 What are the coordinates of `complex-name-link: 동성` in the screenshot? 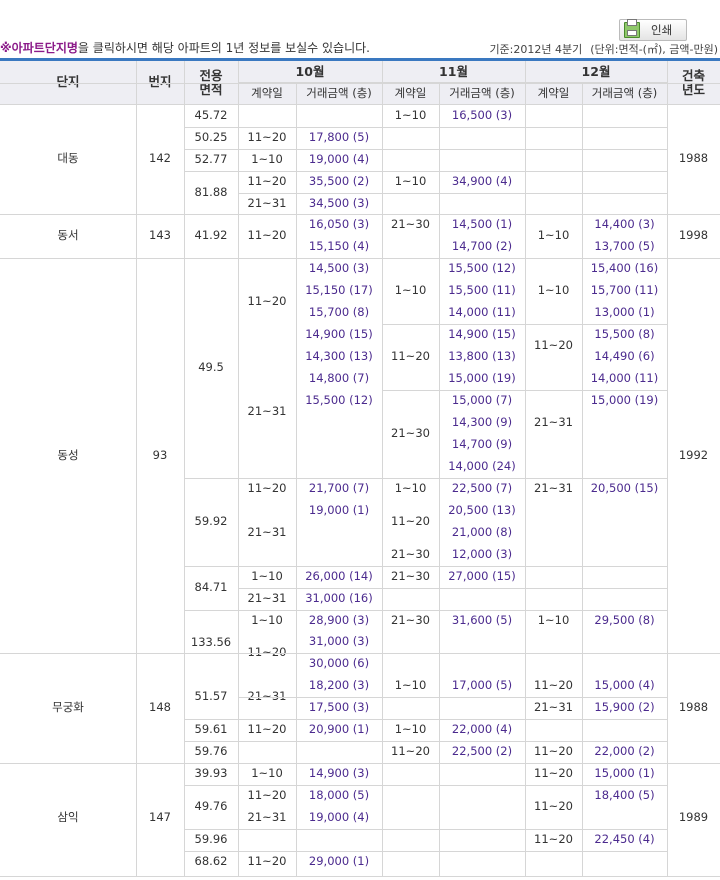 It's located at (68, 455).